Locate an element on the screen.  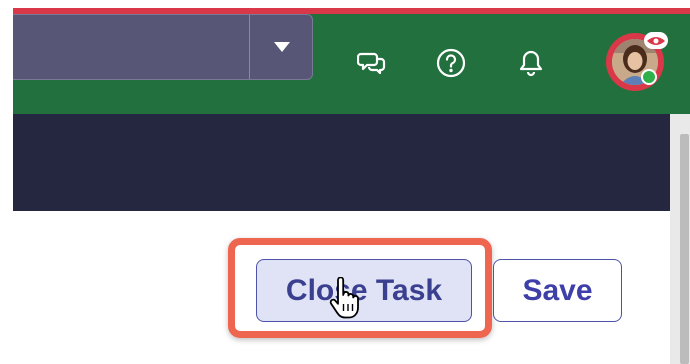
search-dropdown-button is located at coordinates (281, 47).